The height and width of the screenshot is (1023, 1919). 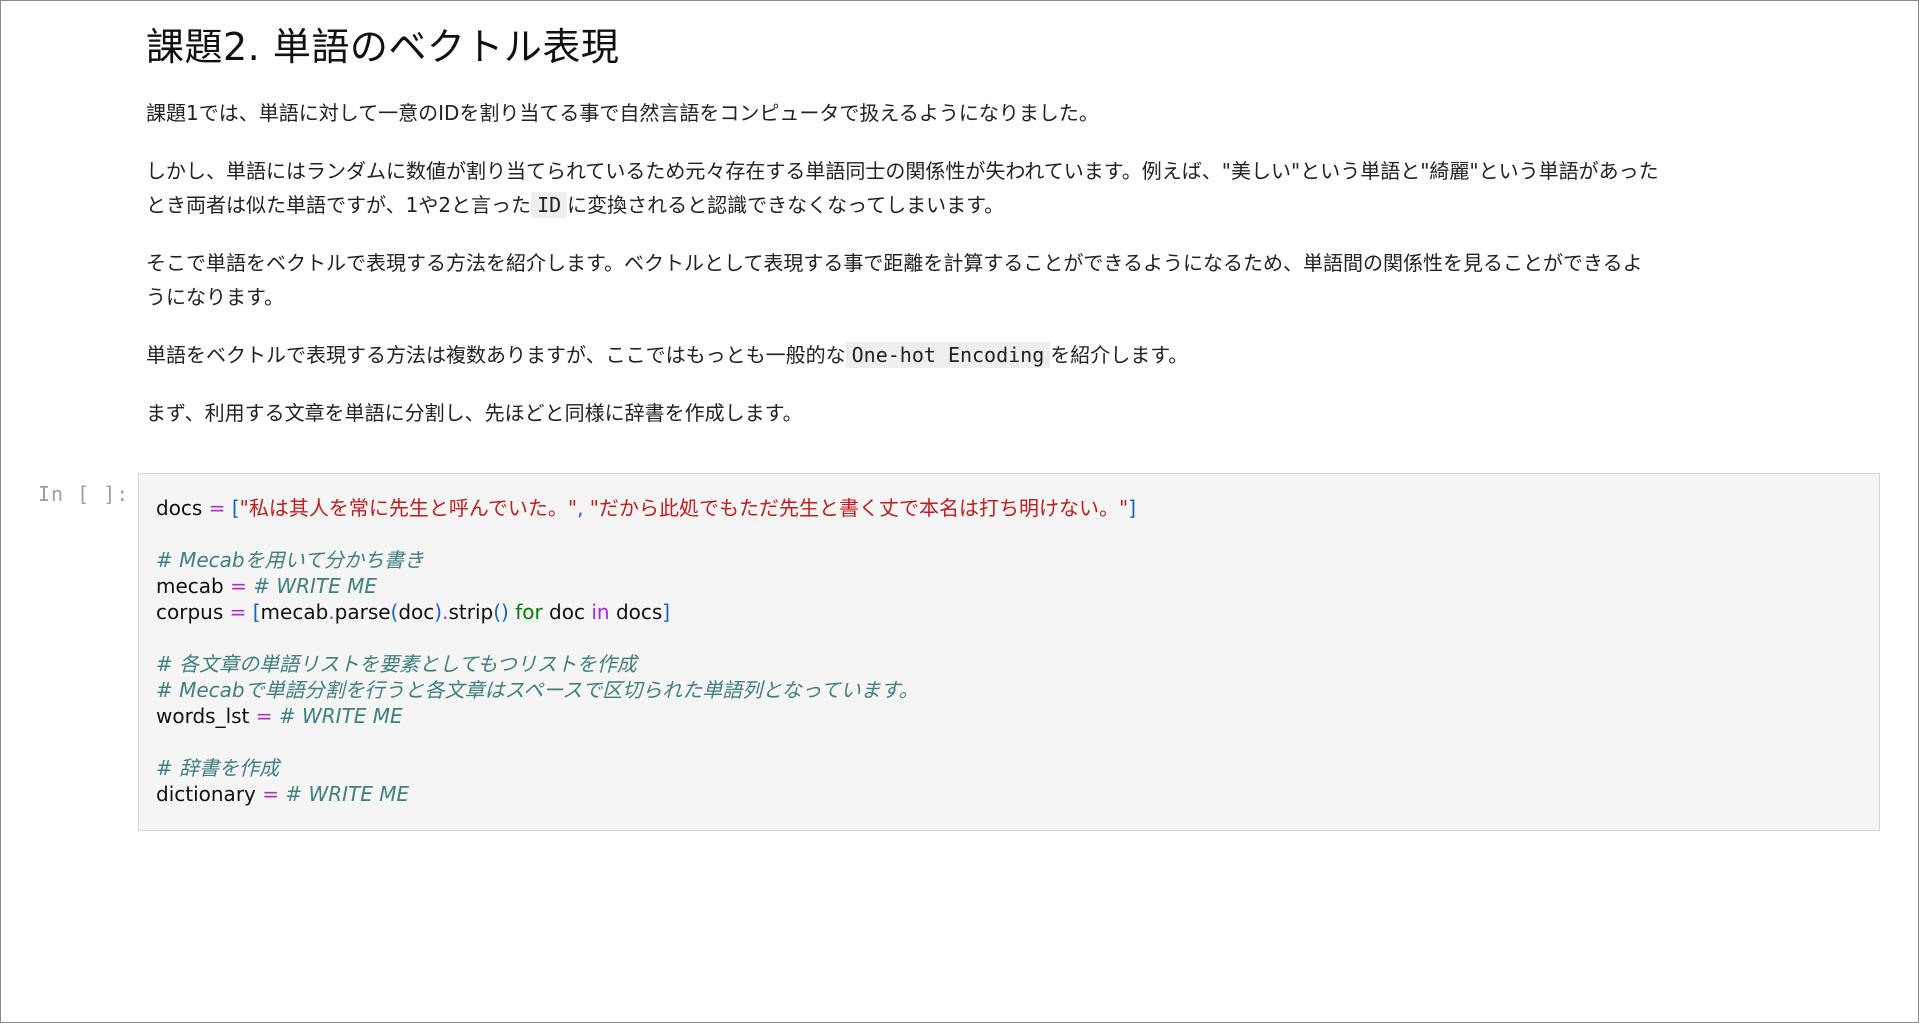 I want to click on paren-close: ), so click(x=438, y=612).